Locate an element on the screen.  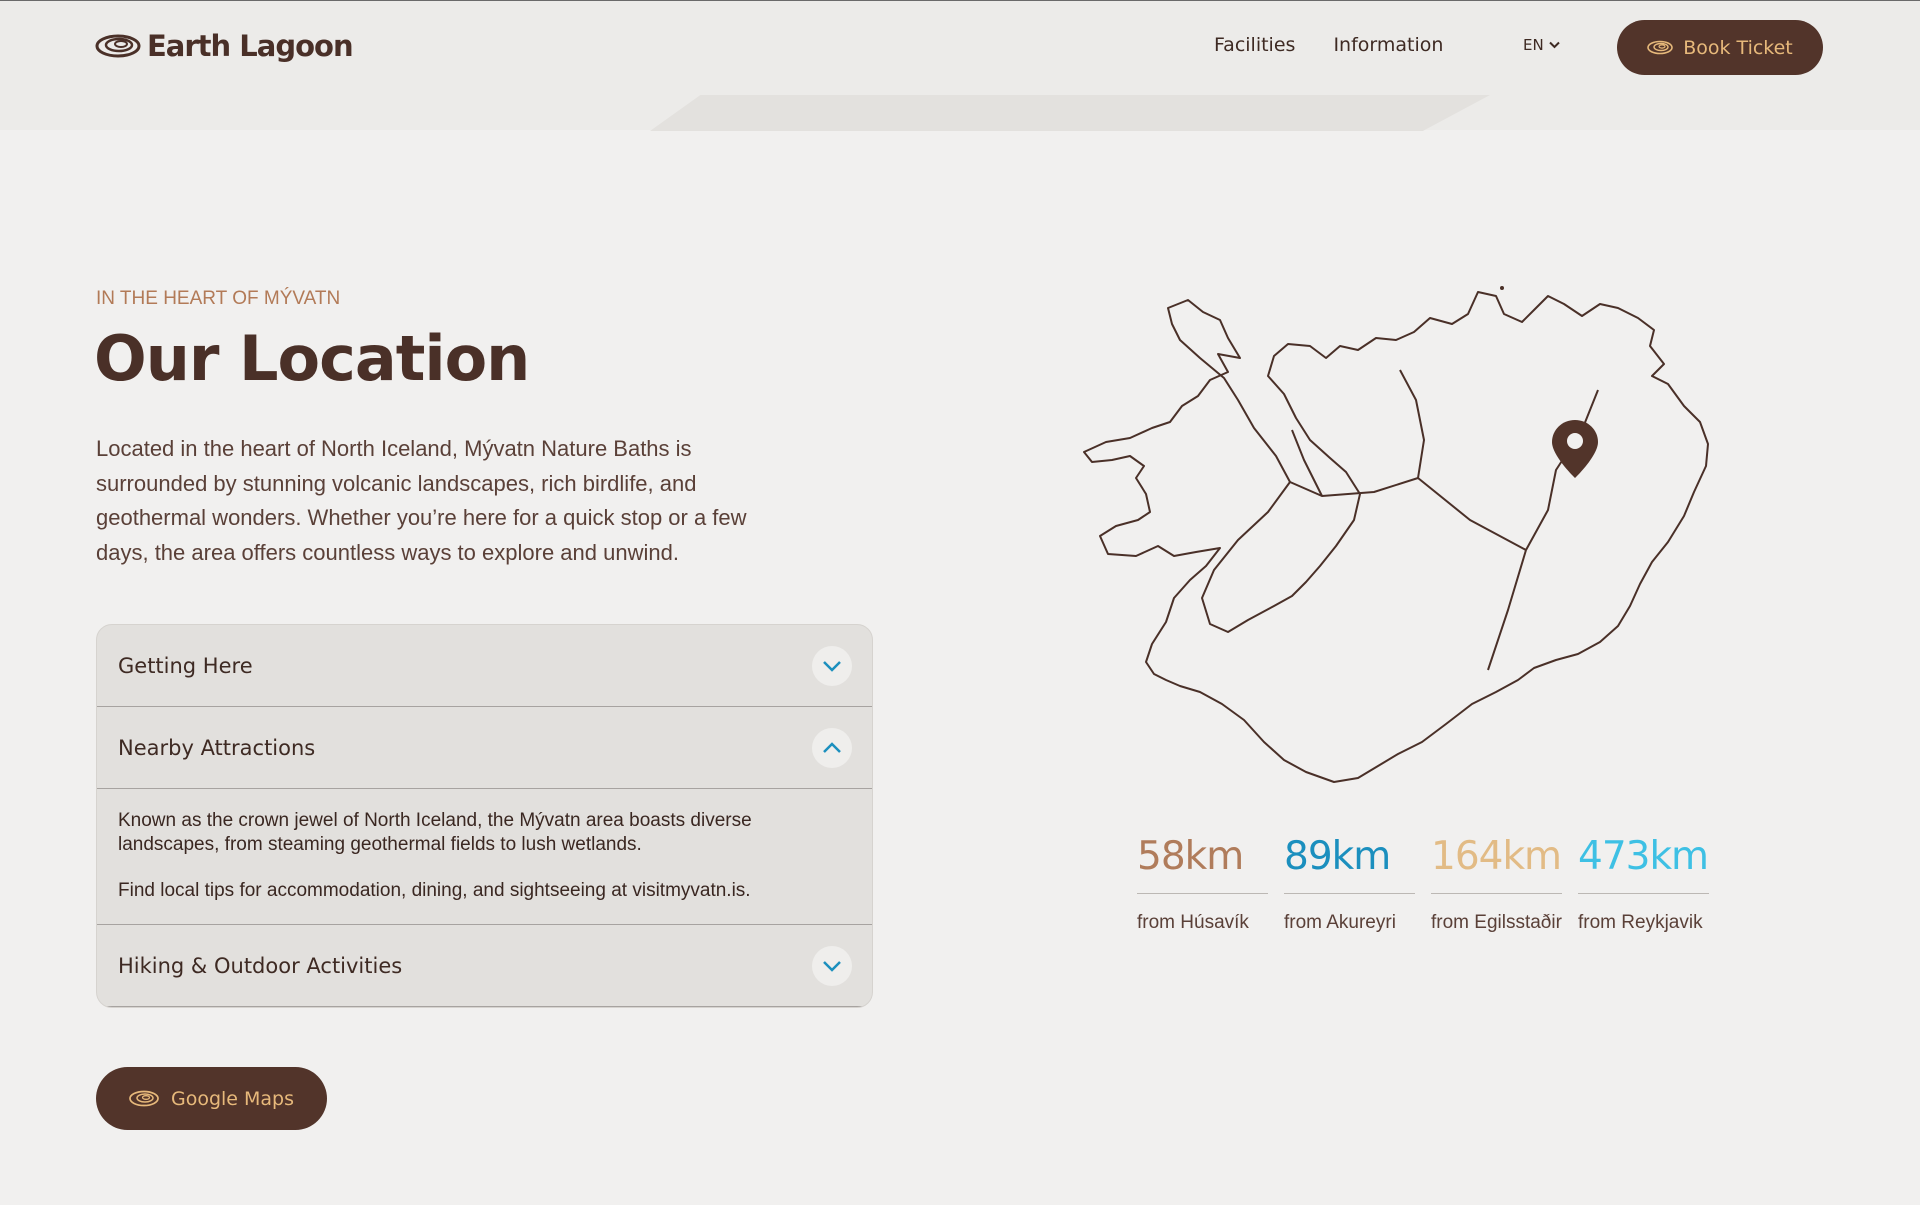
google-maps-button: Google Maps is located at coordinates (211, 1098).